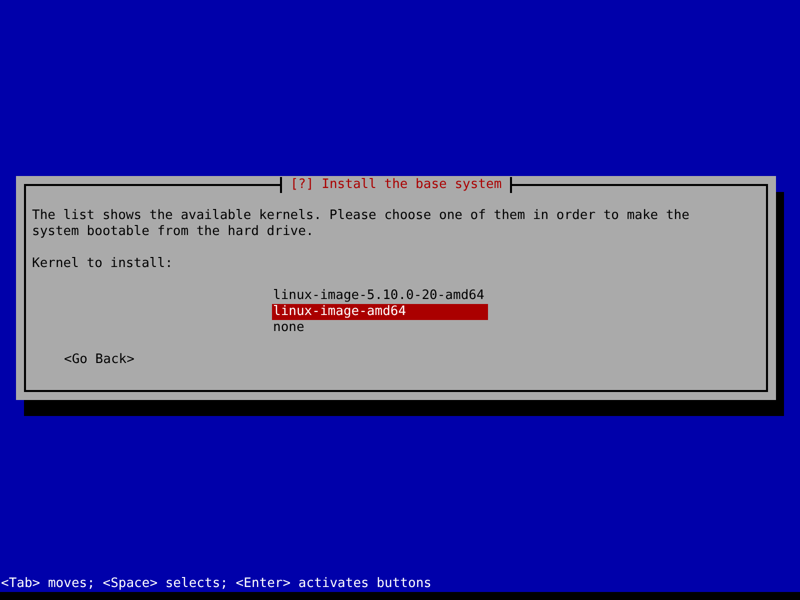 The height and width of the screenshot is (600, 800). I want to click on prompt-label: Kernel to install:, so click(103, 264).